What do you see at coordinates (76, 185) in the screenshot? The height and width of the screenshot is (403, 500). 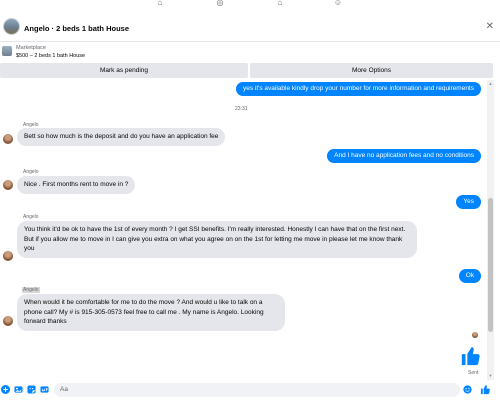 I see `message-incoming: Nice . First months rent to move in ?` at bounding box center [76, 185].